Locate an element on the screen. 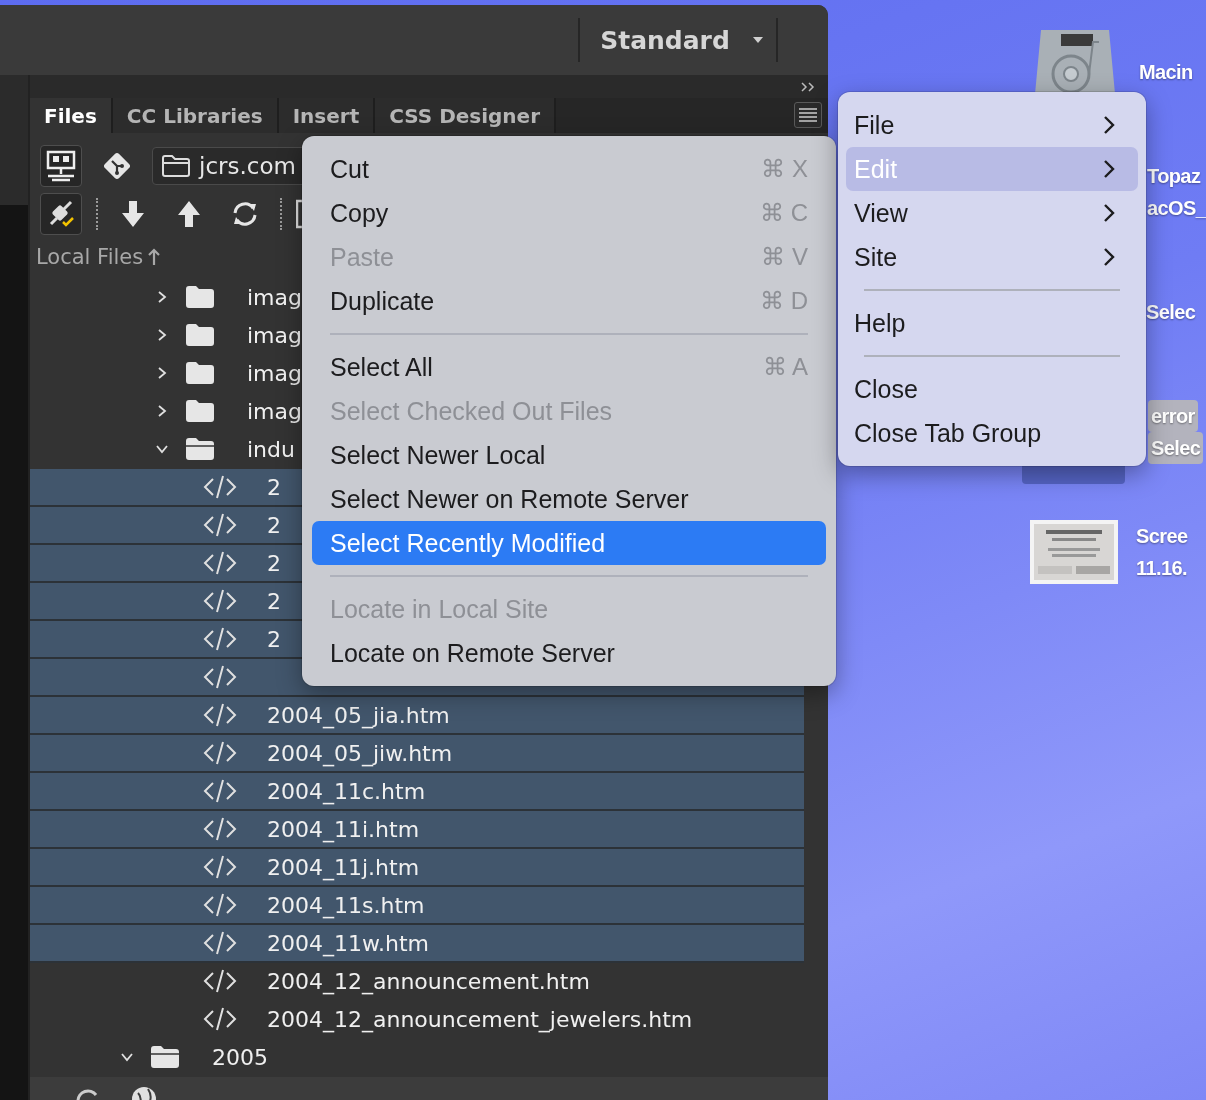 Image resolution: width=1206 pixels, height=1100 pixels. shortcut-label: ⌘ C is located at coordinates (784, 213).